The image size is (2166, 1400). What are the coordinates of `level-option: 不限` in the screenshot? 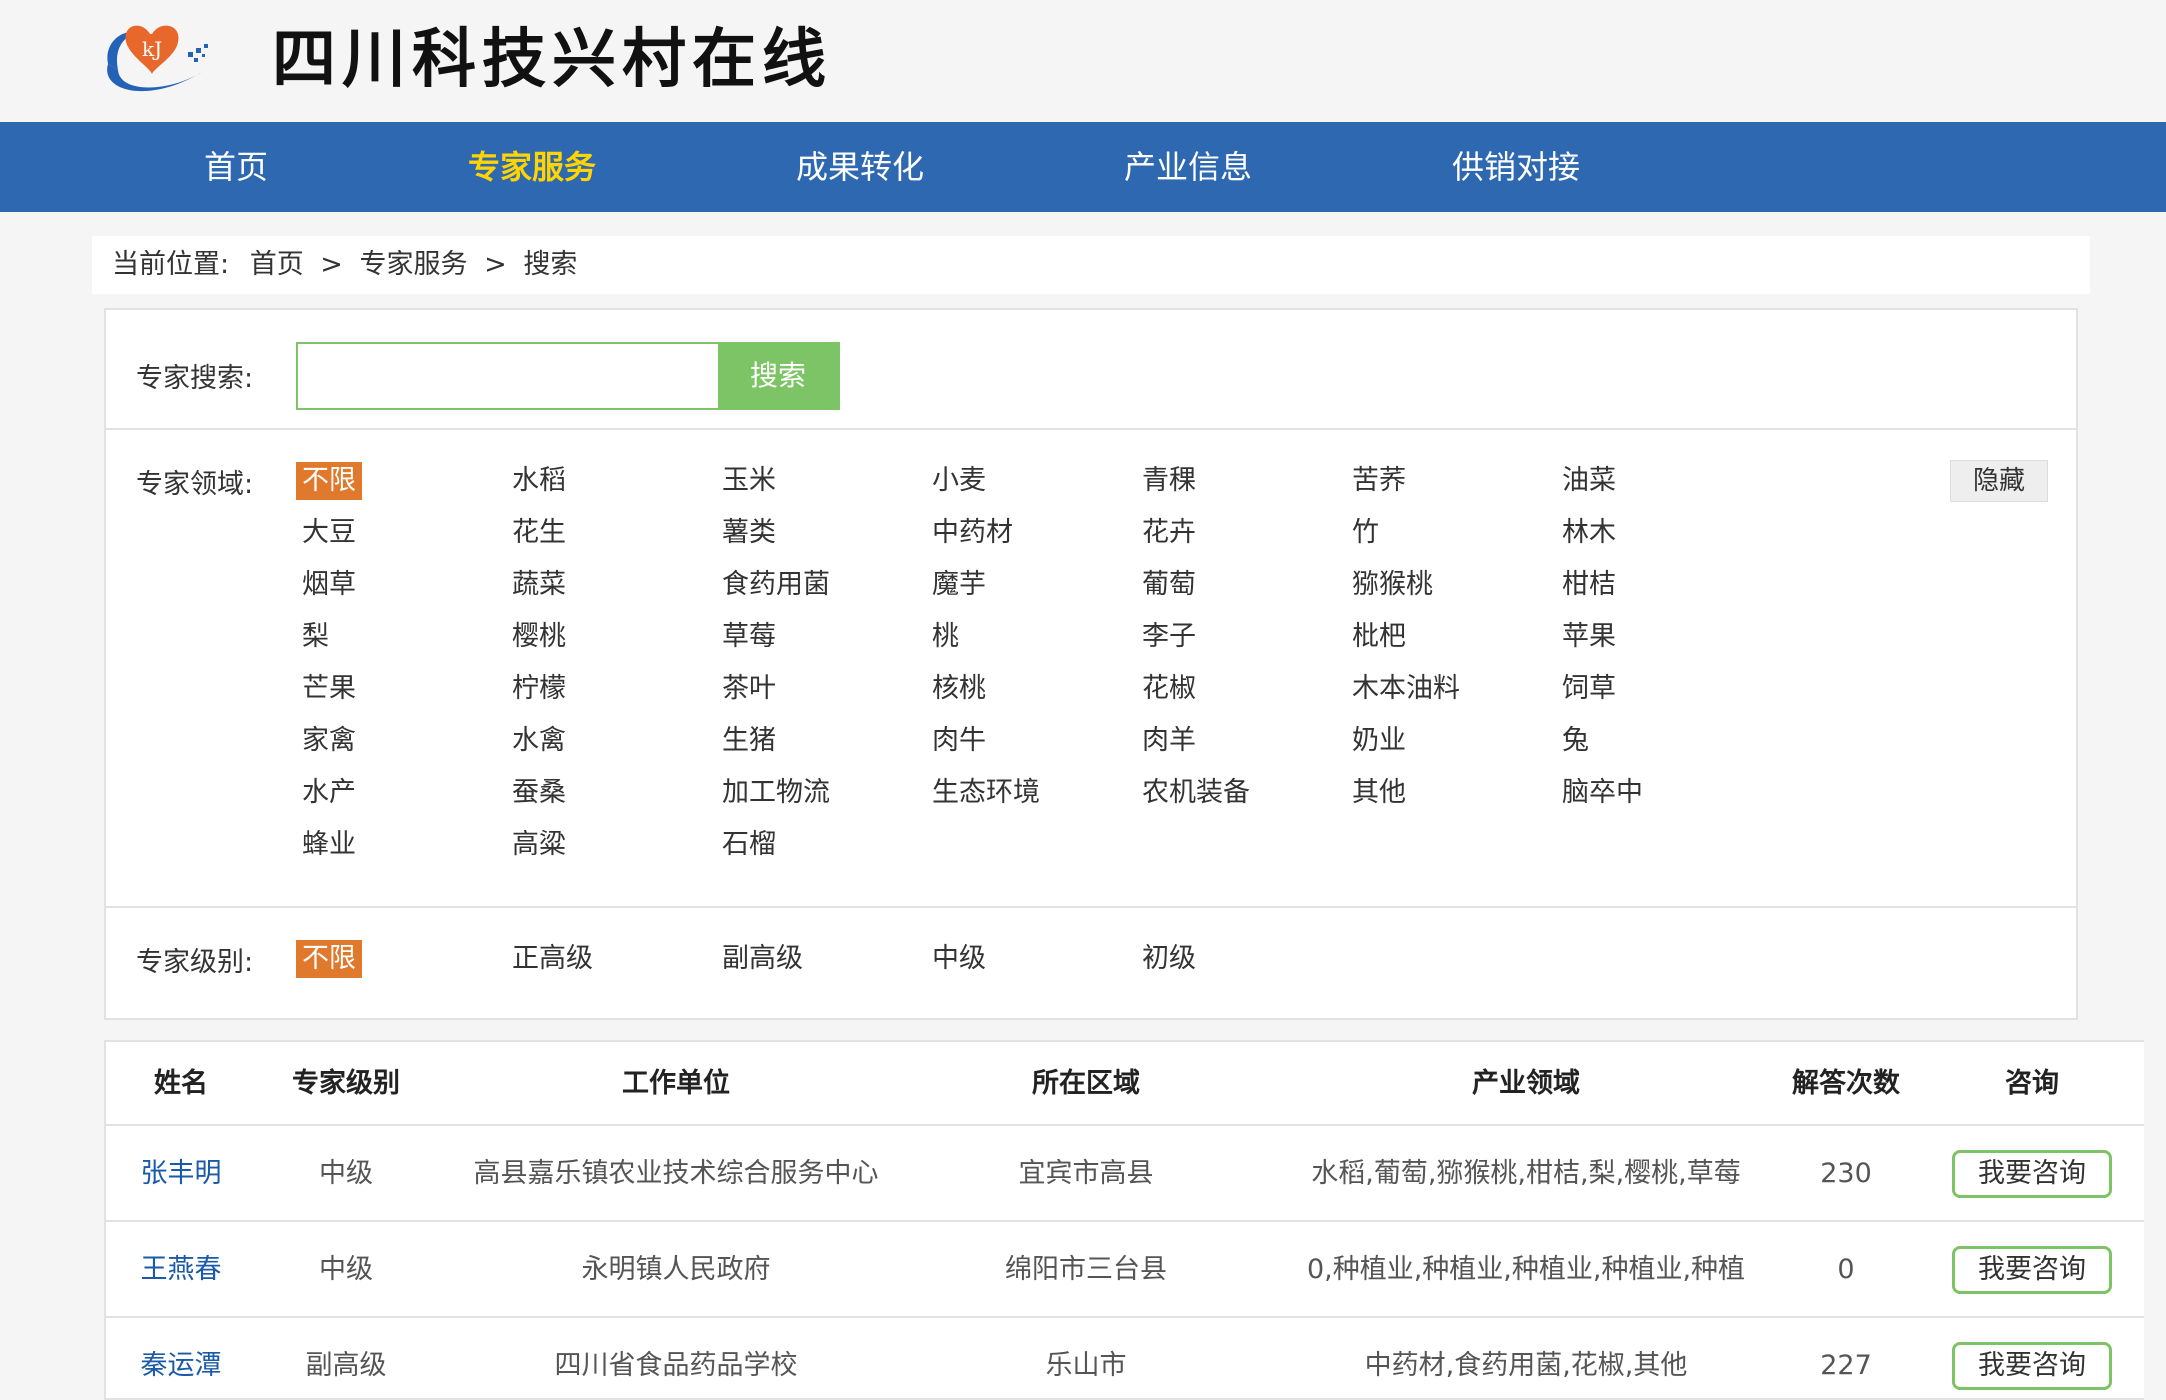 It's located at (329, 959).